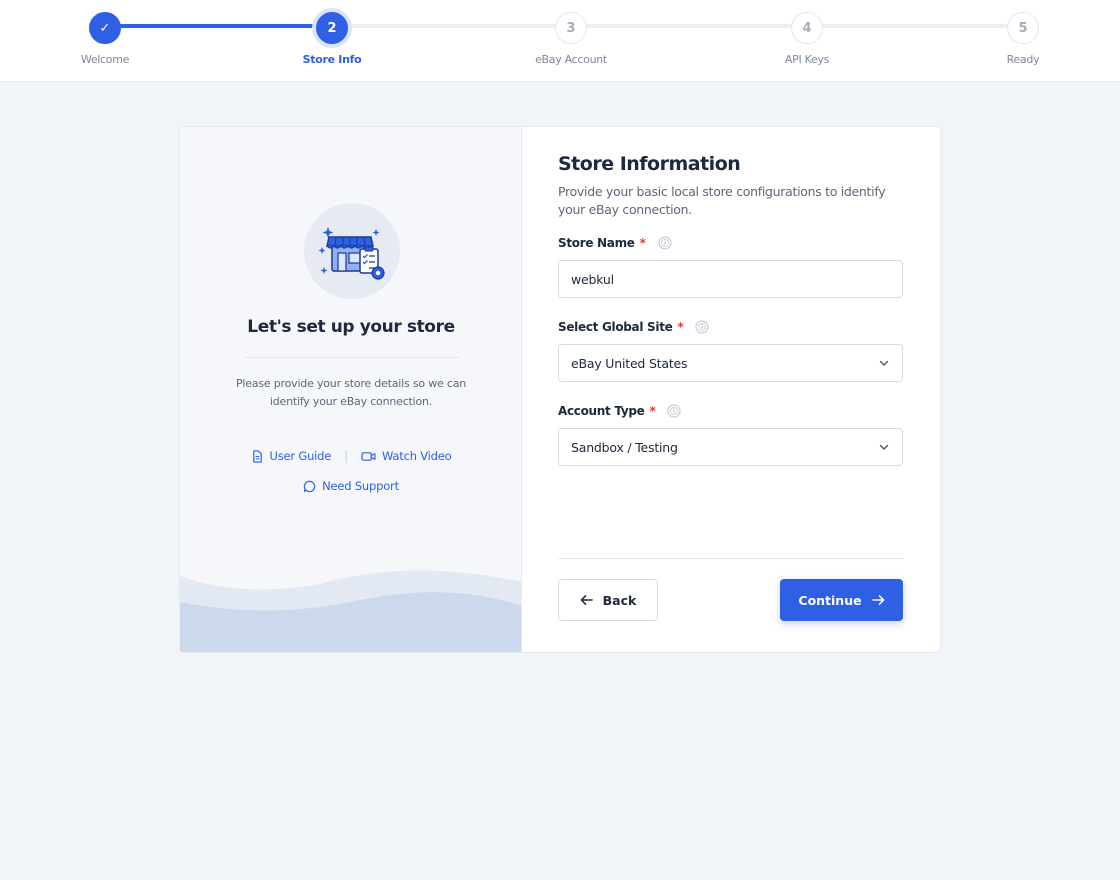 This screenshot has width=1120, height=880. What do you see at coordinates (571, 59) in the screenshot?
I see `step-label: eBay Account` at bounding box center [571, 59].